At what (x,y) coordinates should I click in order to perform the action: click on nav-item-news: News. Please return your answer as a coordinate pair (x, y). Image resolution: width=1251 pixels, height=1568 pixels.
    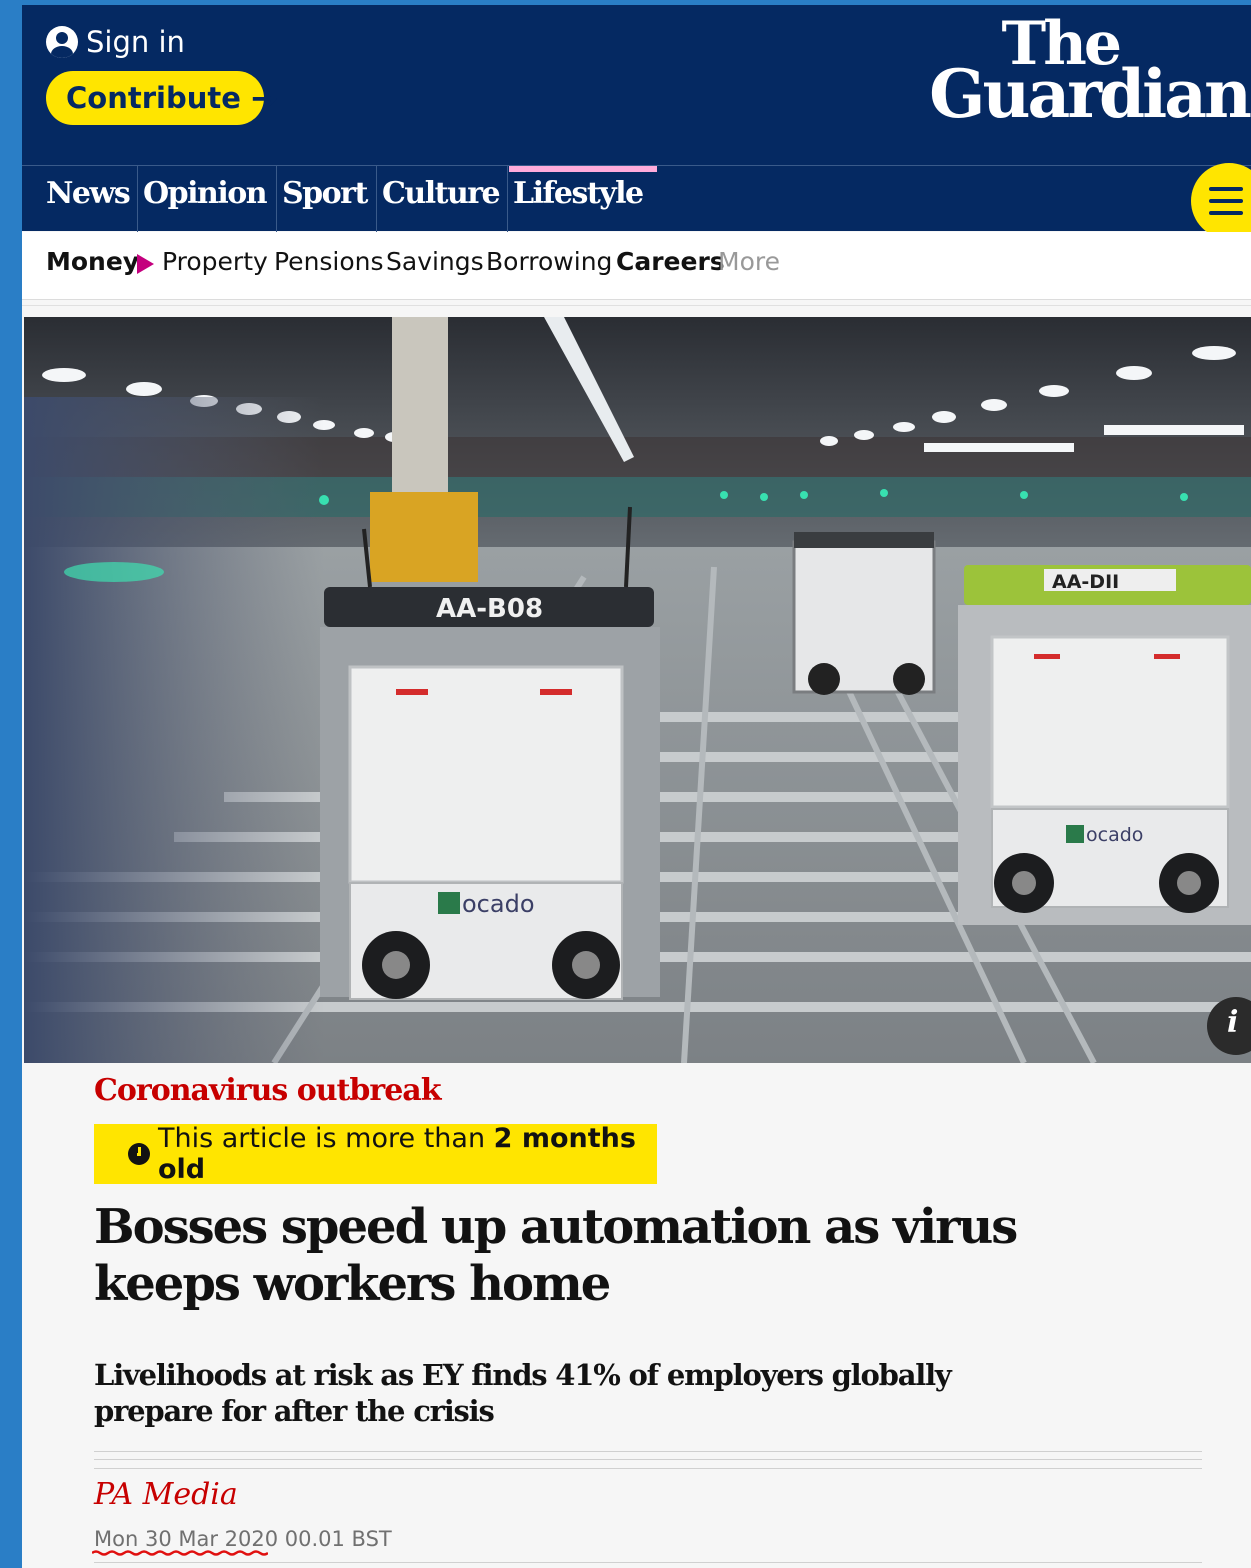
    Looking at the image, I should click on (80, 199).